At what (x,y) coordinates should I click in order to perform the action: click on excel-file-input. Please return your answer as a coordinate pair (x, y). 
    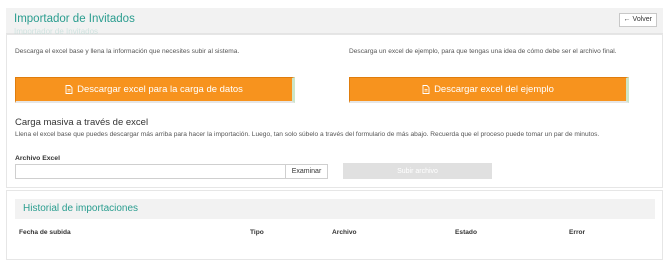
    Looking at the image, I should click on (153, 171).